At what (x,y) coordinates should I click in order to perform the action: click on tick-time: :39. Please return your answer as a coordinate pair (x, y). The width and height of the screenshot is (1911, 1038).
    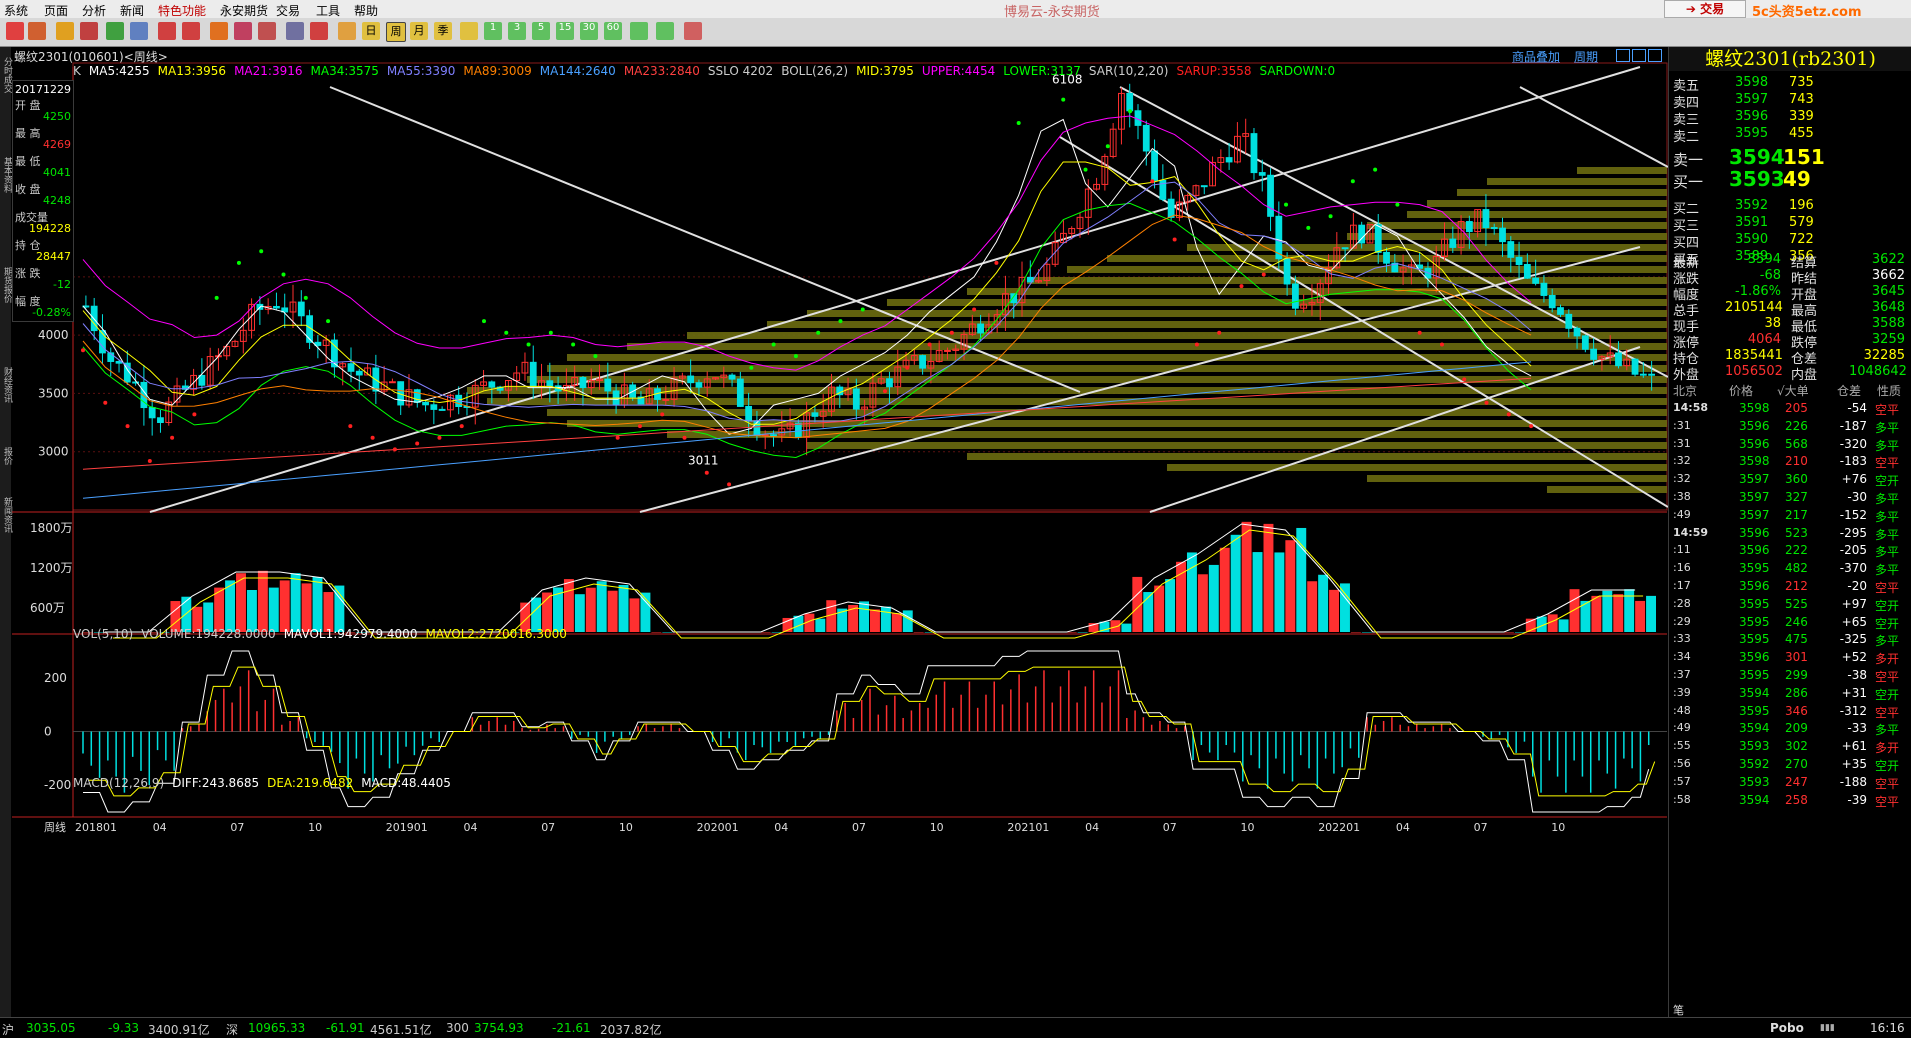
    Looking at the image, I should click on (1682, 692).